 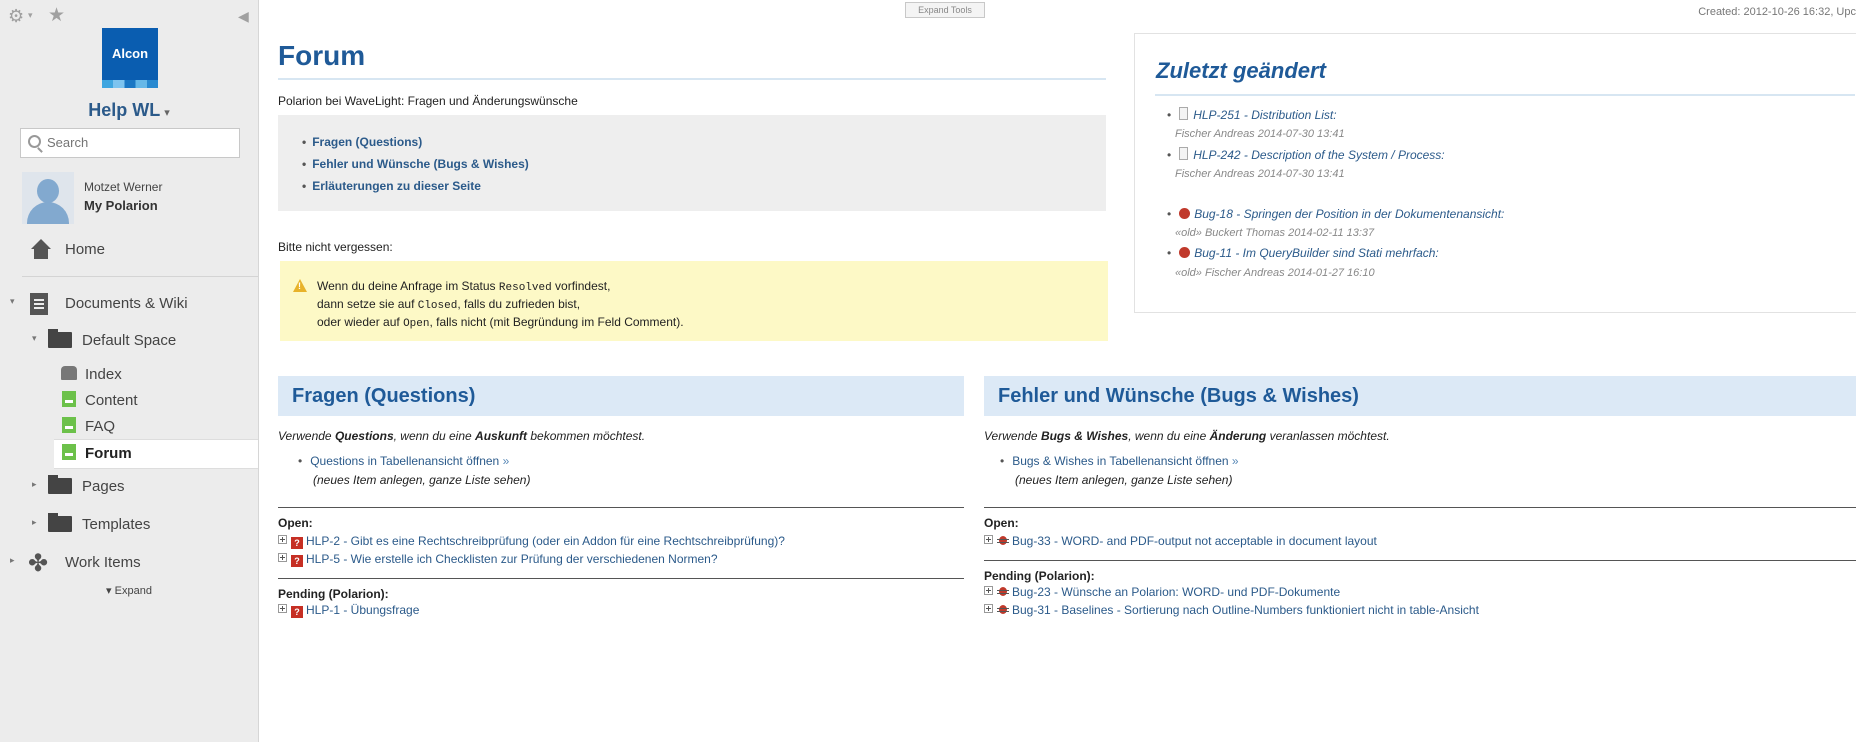 I want to click on nav-default-space: ▾ Default Space, so click(x=129, y=341).